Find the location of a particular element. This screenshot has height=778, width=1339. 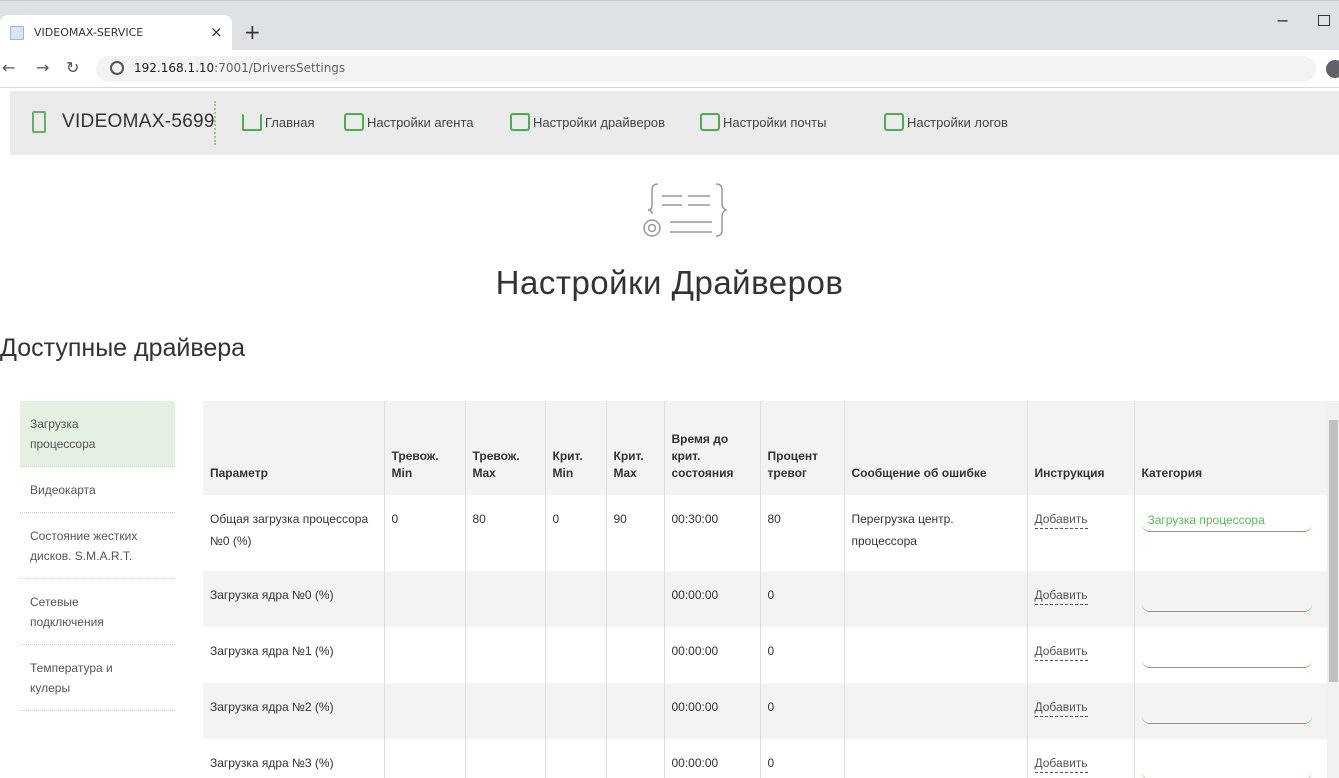

col-header-category: Категория is located at coordinates (1230, 448).